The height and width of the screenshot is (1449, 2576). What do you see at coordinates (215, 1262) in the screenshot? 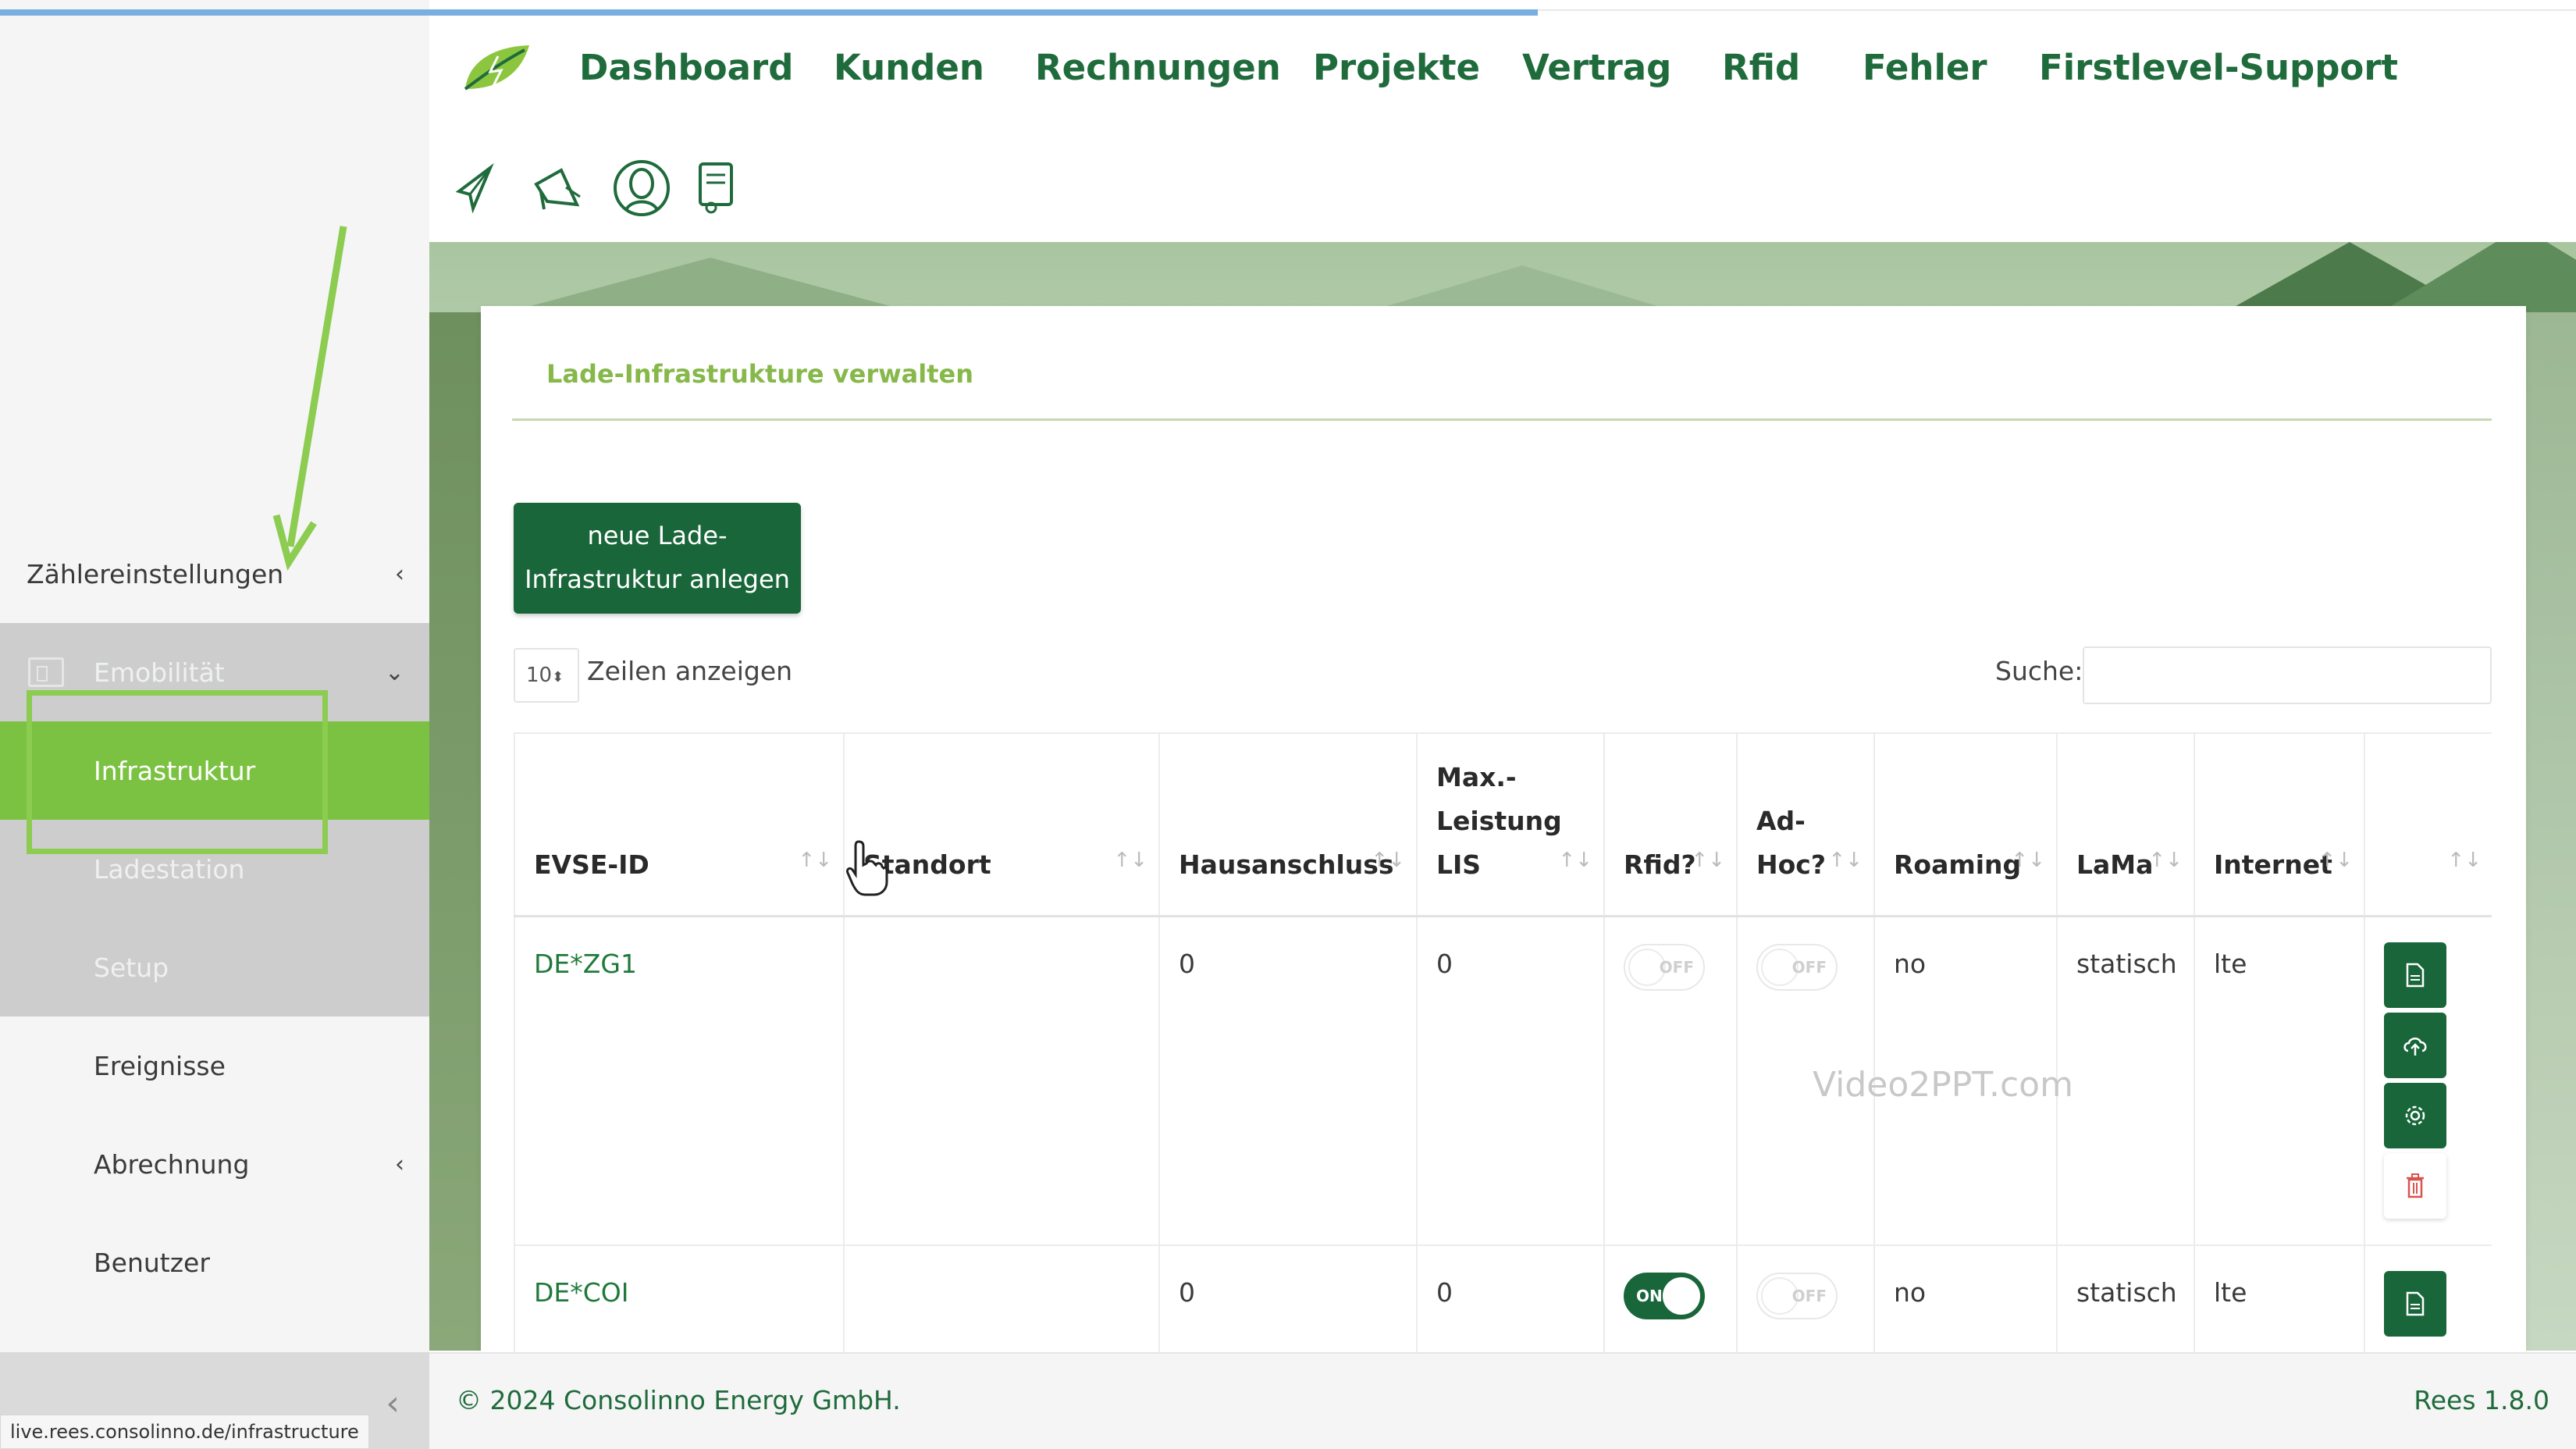
I see `sidebar-item-benutzer: Benutzer` at bounding box center [215, 1262].